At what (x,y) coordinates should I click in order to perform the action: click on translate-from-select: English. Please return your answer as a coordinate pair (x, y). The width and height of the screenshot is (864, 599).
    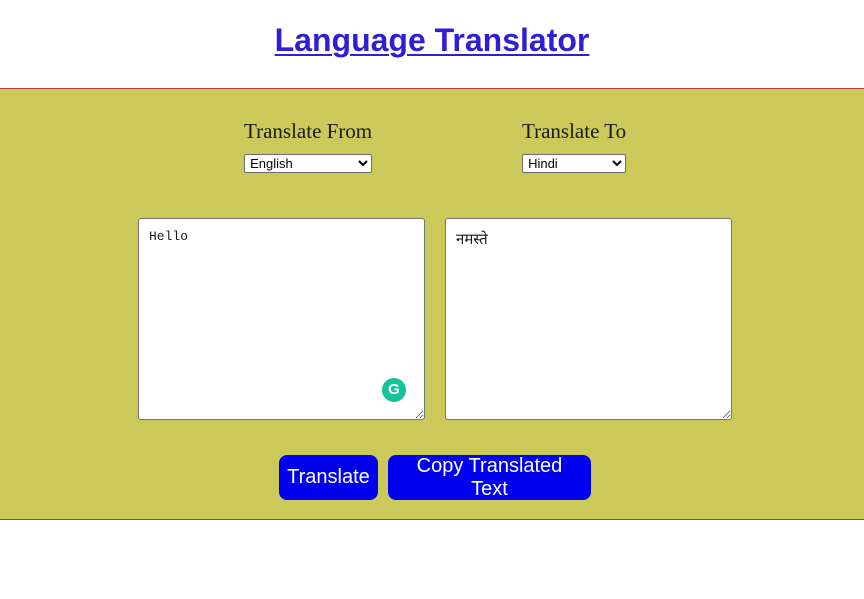
    Looking at the image, I should click on (308, 163).